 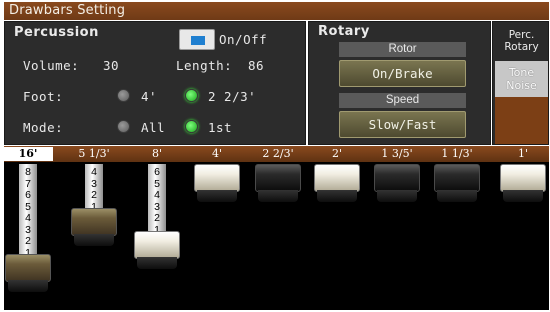 I want to click on drawbar-footage-label: 16', so click(x=28, y=154).